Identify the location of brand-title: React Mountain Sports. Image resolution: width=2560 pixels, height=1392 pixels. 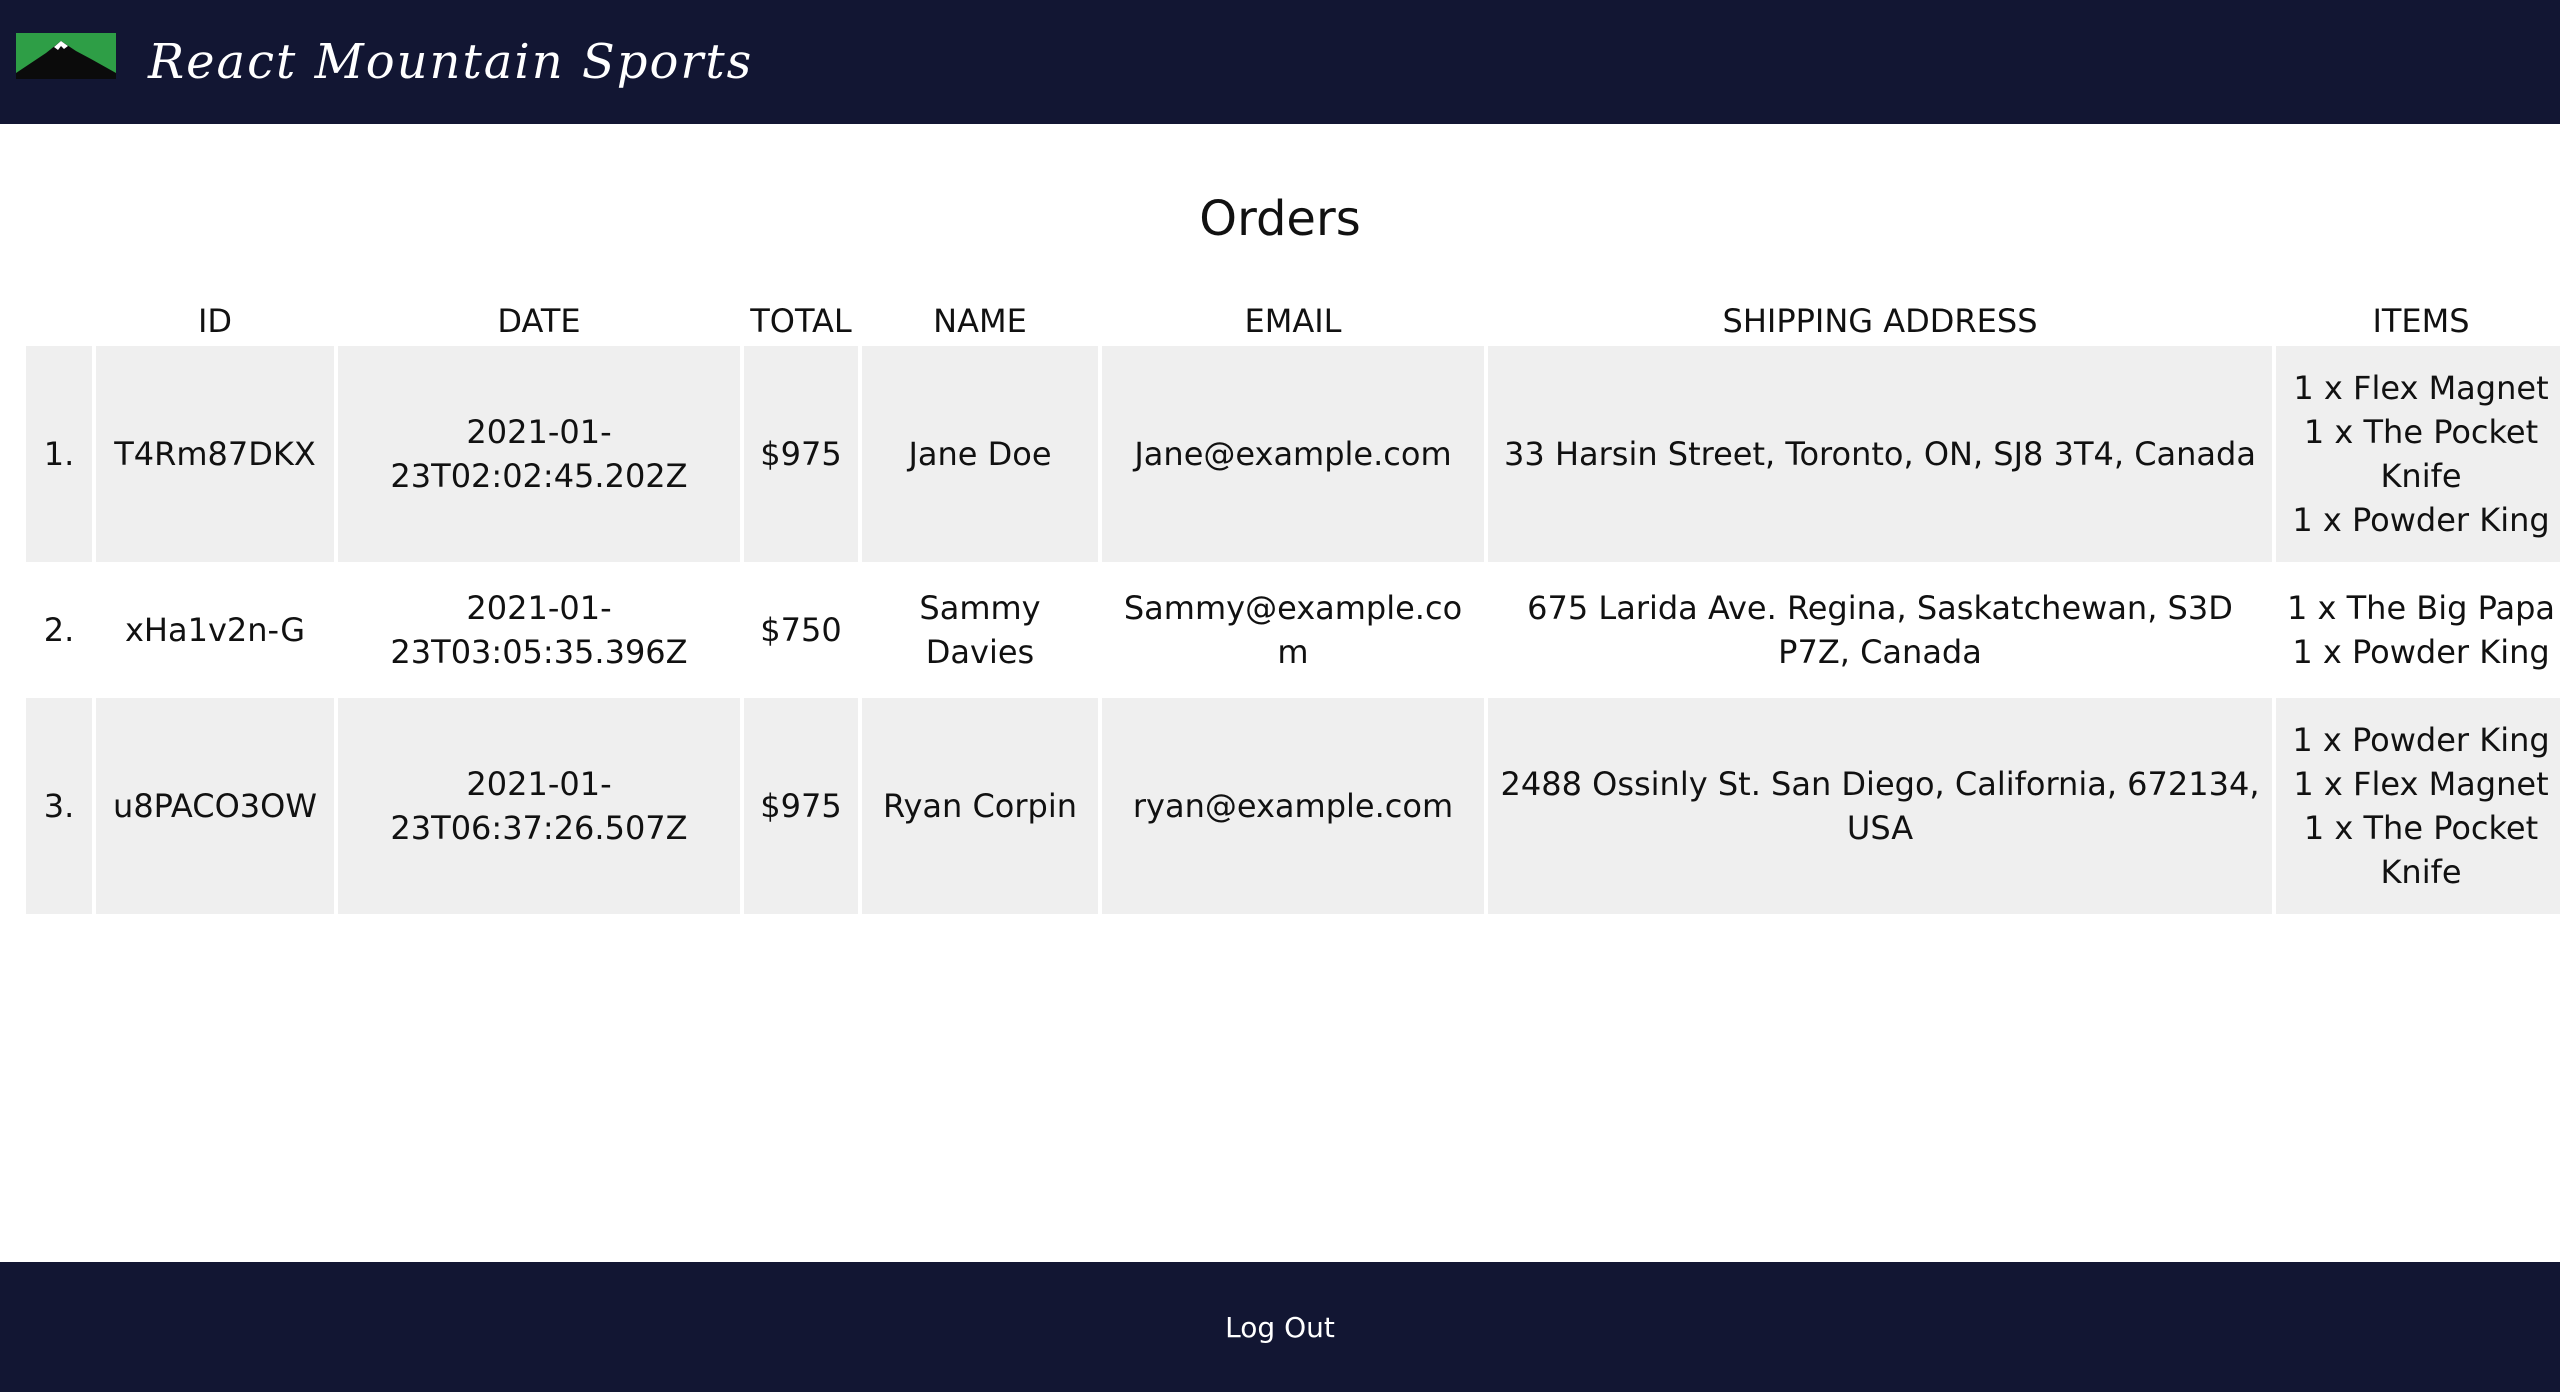
(450, 62).